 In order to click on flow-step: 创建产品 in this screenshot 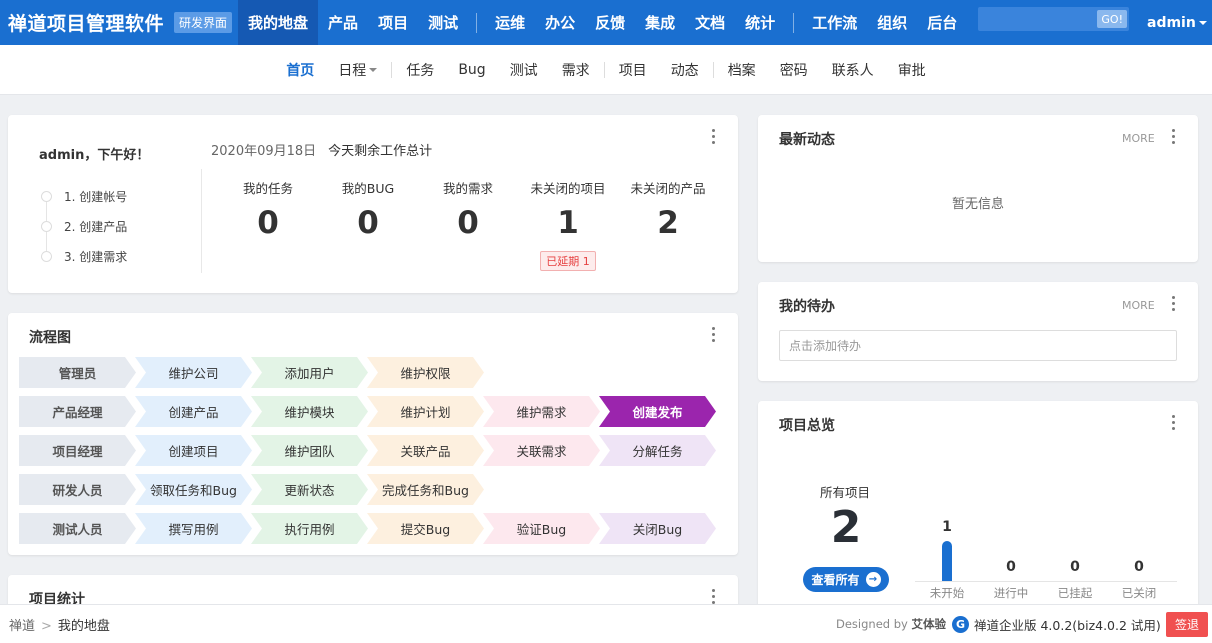, I will do `click(193, 411)`.